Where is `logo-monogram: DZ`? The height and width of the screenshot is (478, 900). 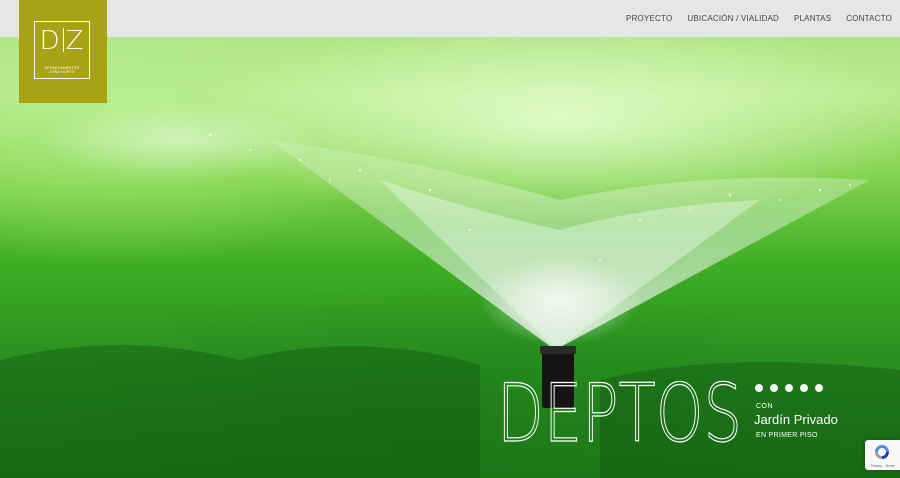
logo-monogram: DZ is located at coordinates (62, 41).